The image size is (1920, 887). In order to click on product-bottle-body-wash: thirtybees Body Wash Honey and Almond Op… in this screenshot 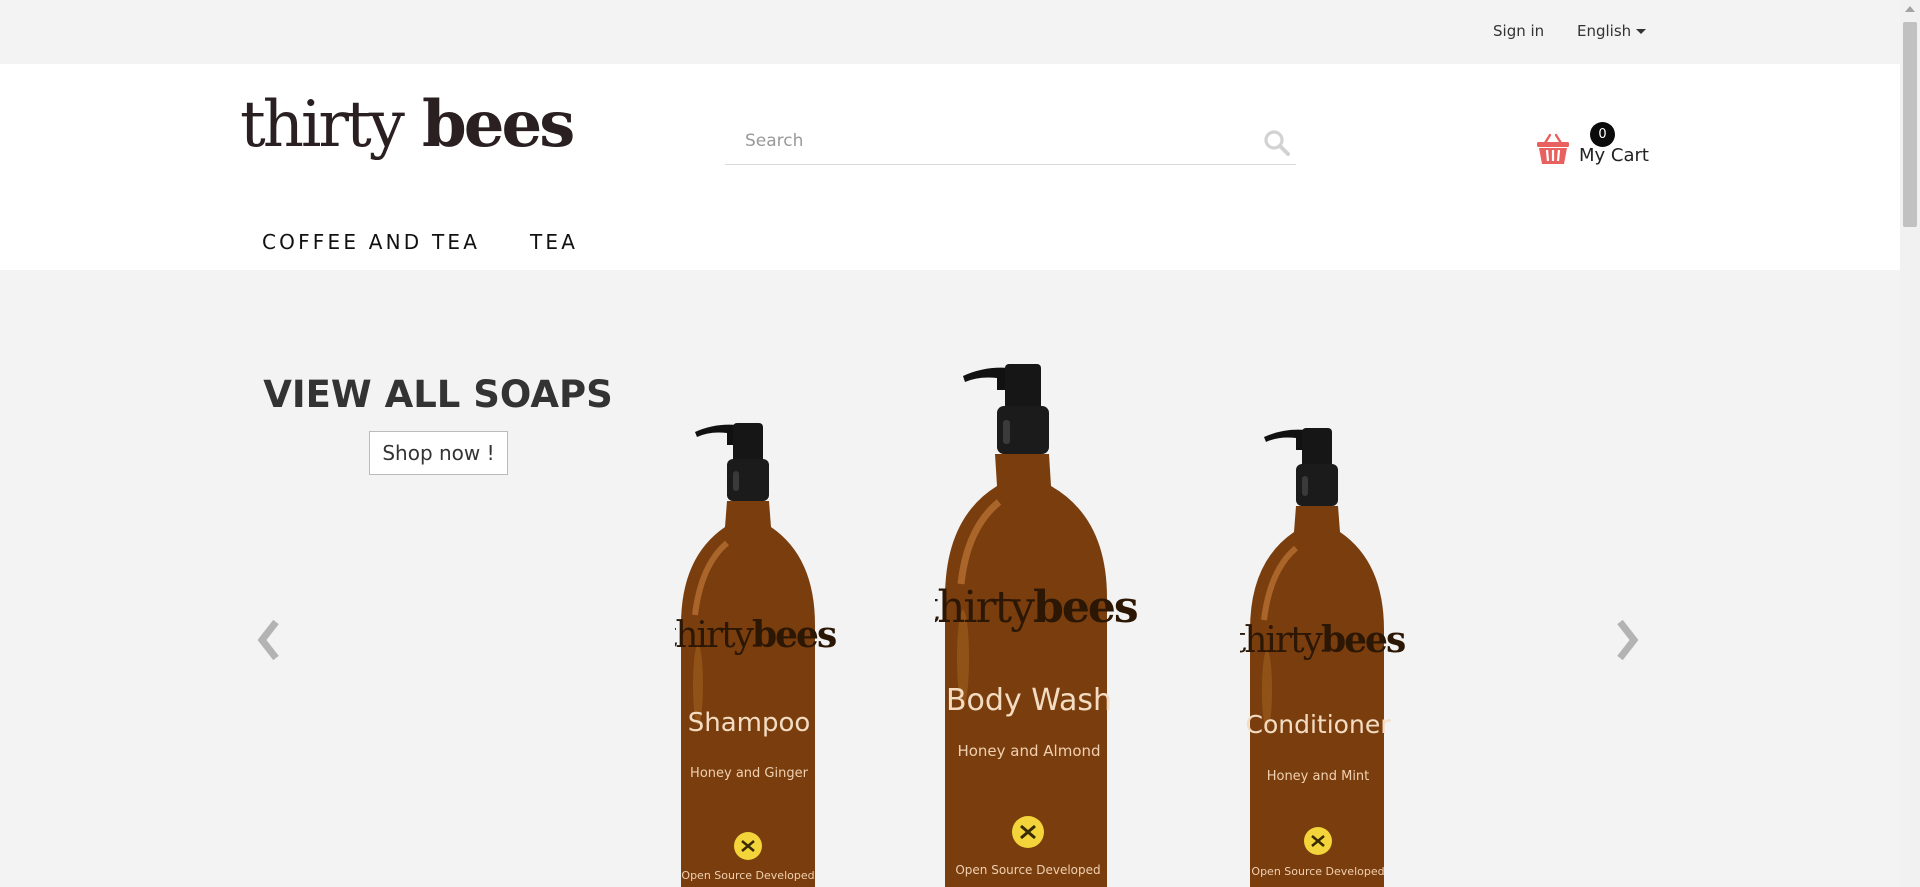, I will do `click(1040, 622)`.